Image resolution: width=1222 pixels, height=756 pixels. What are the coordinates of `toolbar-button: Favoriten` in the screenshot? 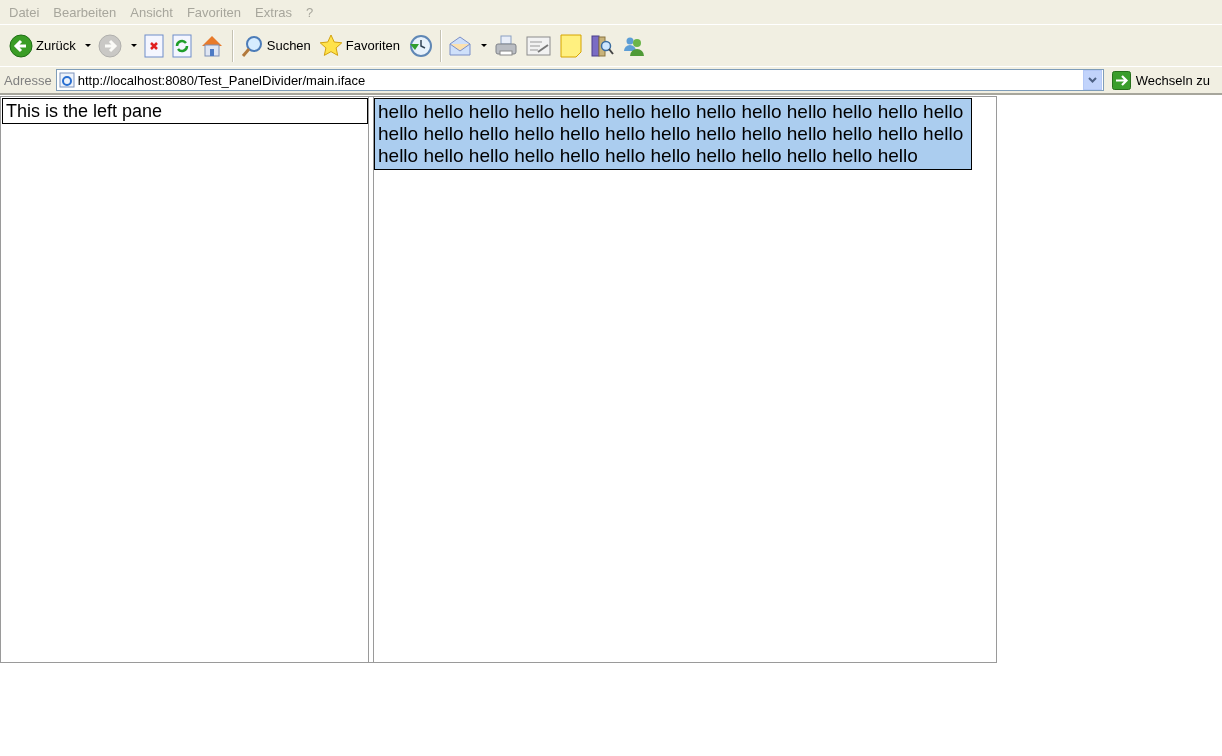 It's located at (359, 45).